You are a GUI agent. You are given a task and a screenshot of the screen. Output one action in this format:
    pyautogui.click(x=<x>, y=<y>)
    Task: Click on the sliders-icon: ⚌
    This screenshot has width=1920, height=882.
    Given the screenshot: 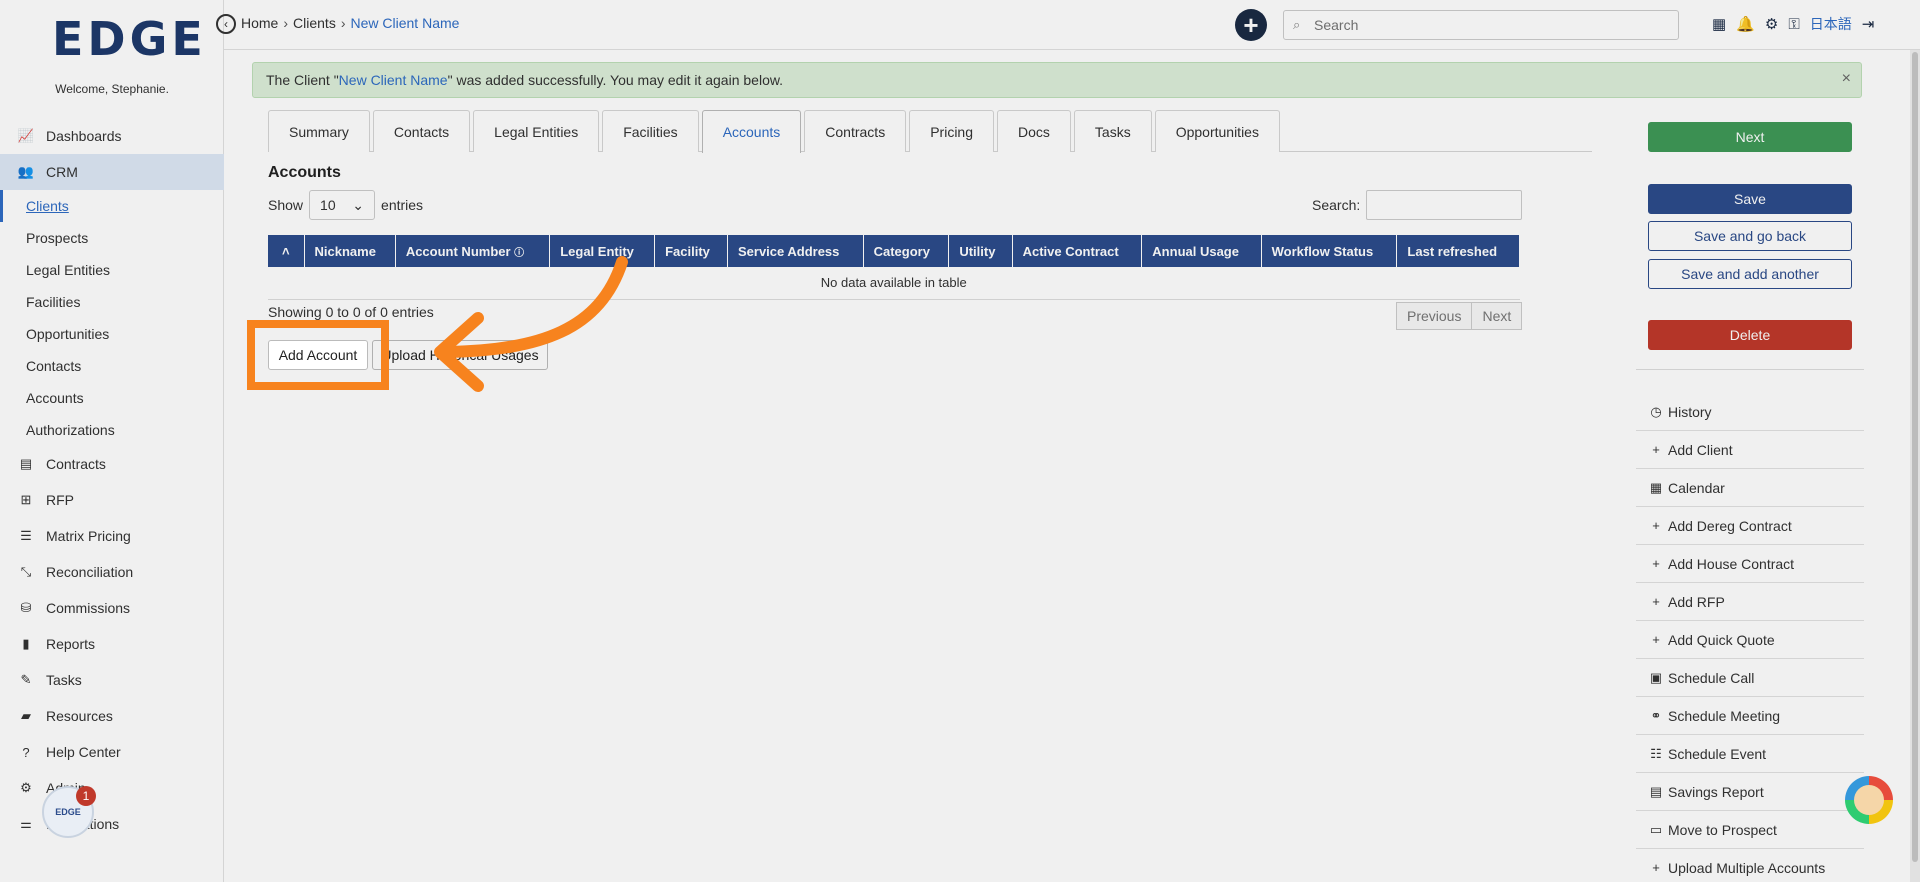 What is the action you would take?
    pyautogui.click(x=26, y=823)
    